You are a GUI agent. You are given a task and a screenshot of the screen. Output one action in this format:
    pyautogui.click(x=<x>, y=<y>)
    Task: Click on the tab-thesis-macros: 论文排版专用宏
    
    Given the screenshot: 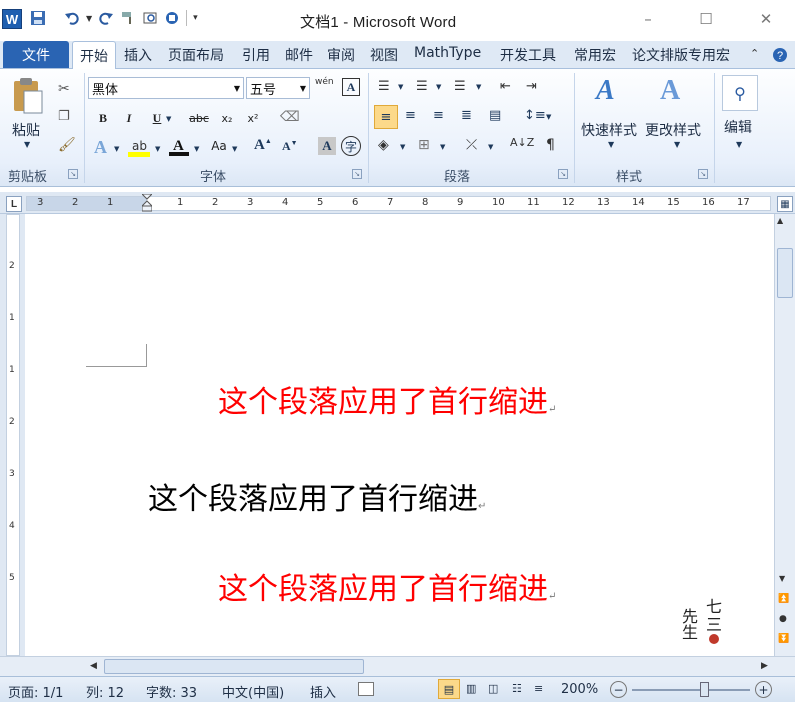 What is the action you would take?
    pyautogui.click(x=681, y=55)
    